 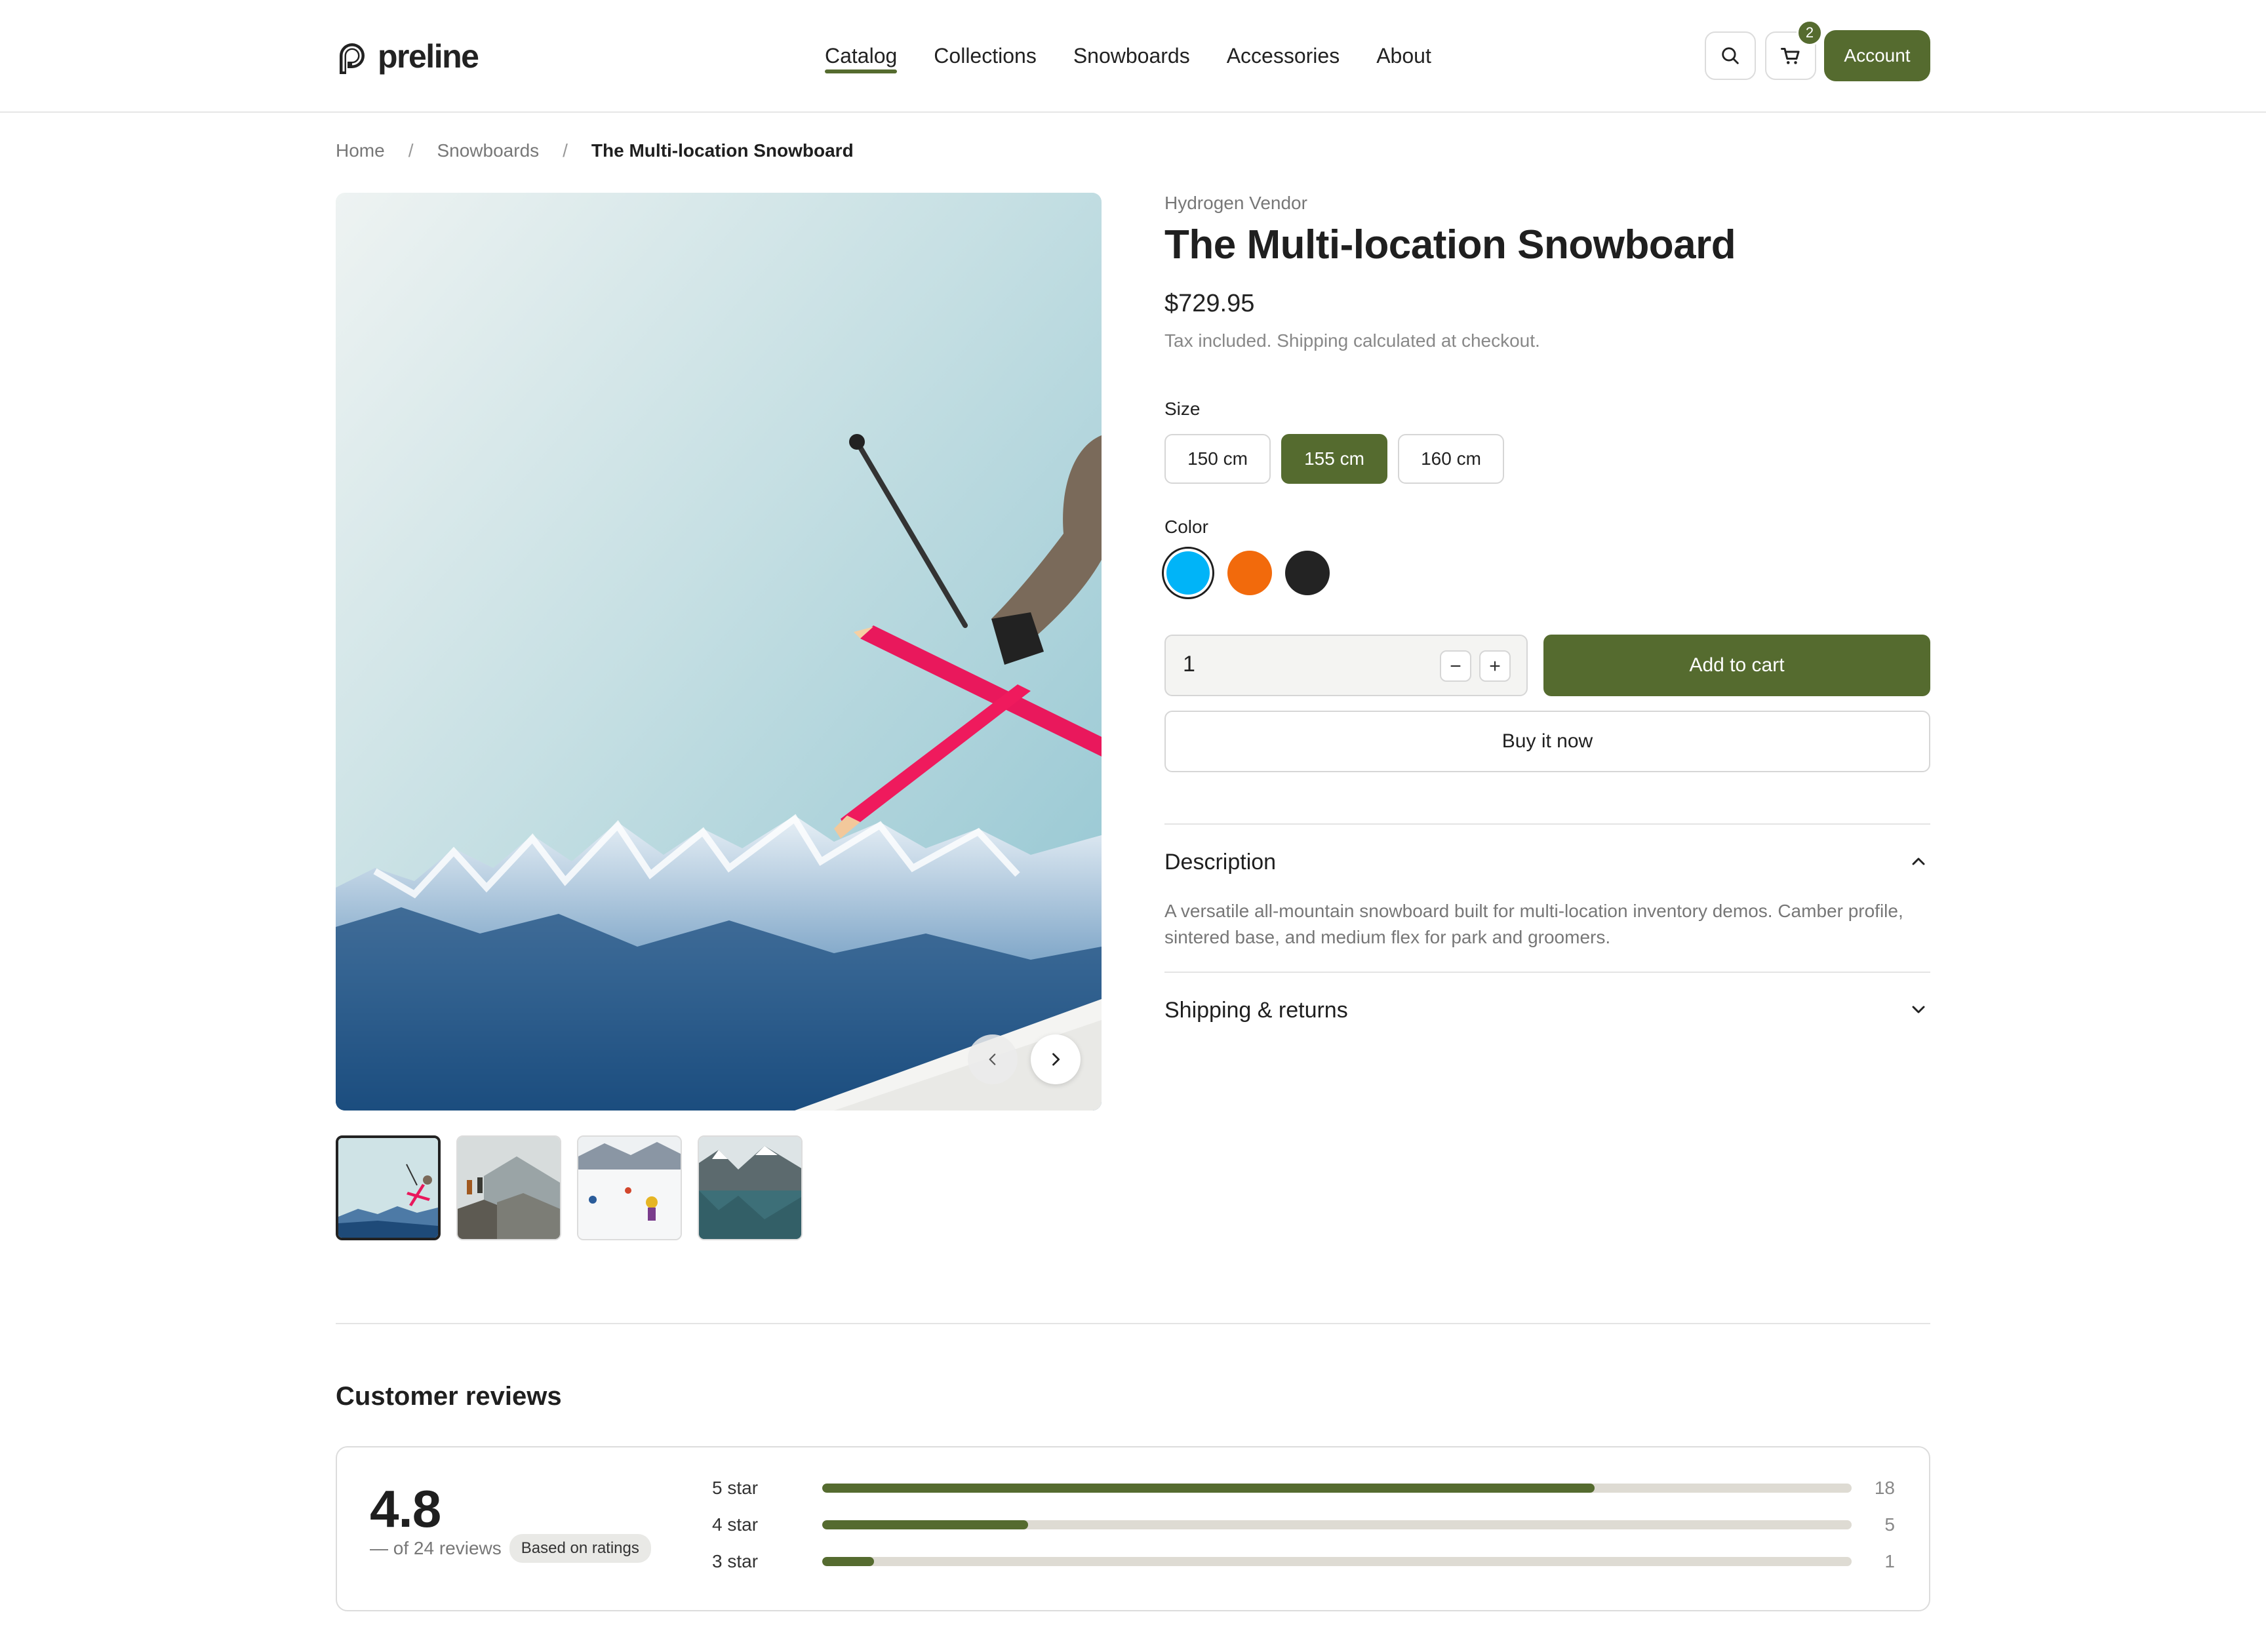 What do you see at coordinates (1877, 55) in the screenshot?
I see `account-button: Account` at bounding box center [1877, 55].